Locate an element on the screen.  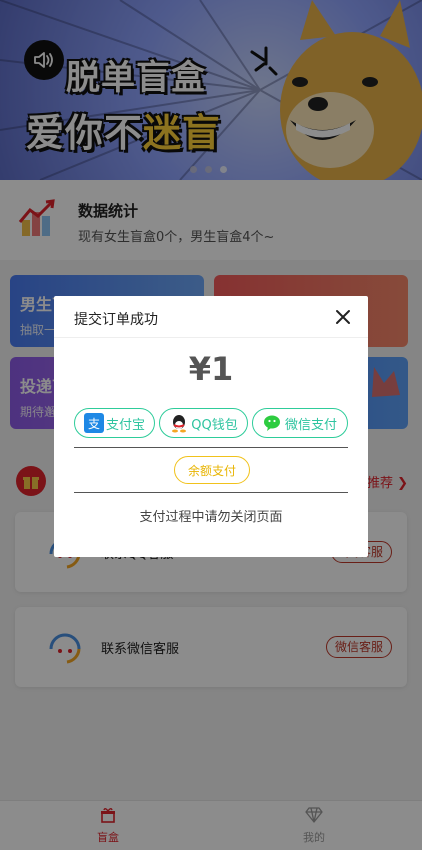
pay-methods: 支 支付宝 QQ钱包 微信支付 is located at coordinates (211, 423).